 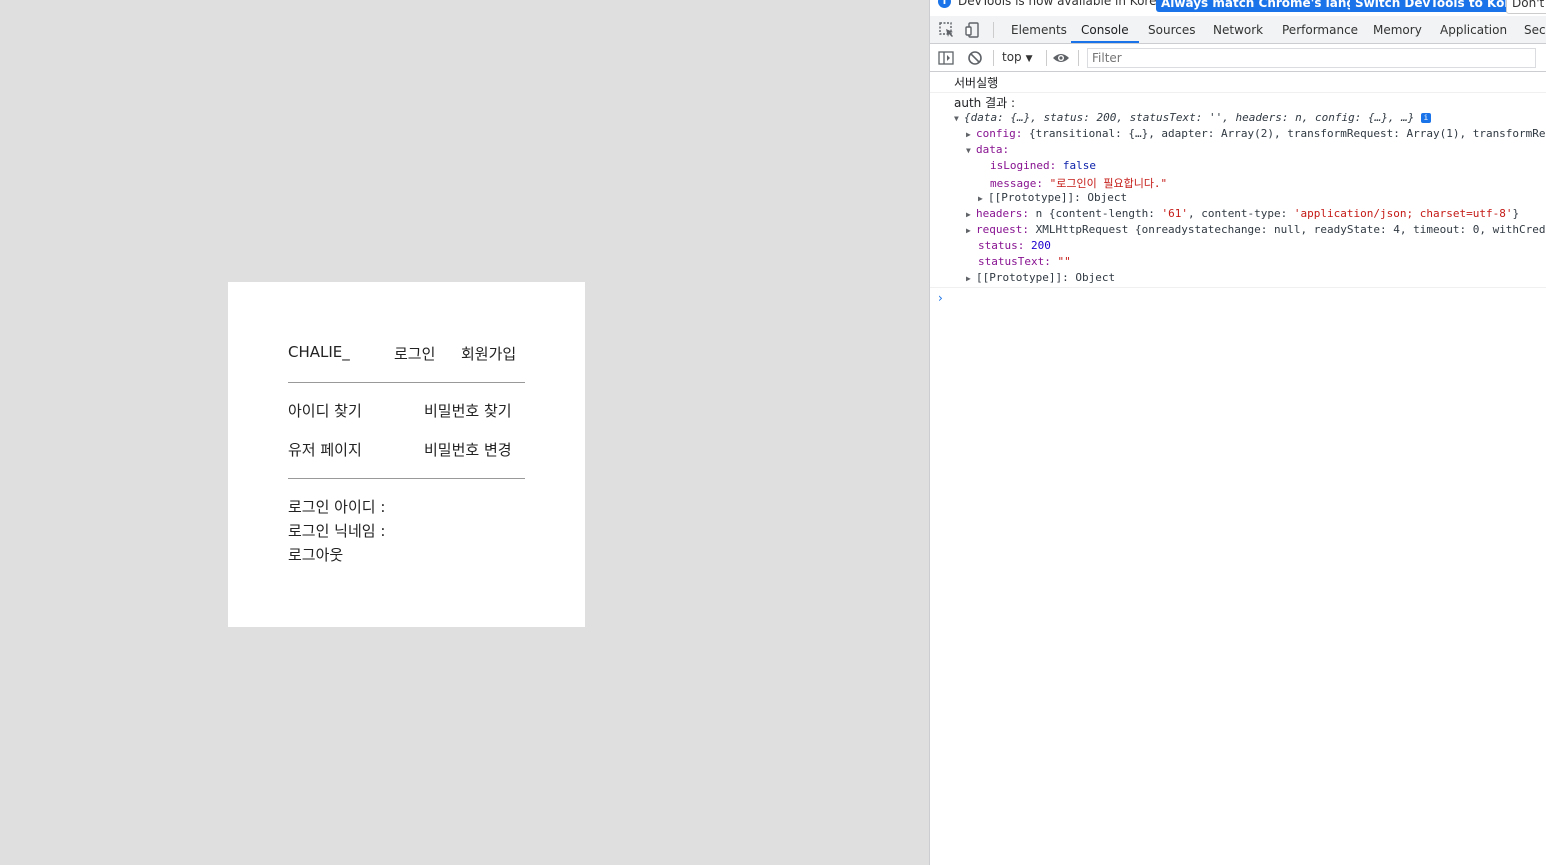 I want to click on console-toolbar: top ▼, so click(x=1238, y=58).